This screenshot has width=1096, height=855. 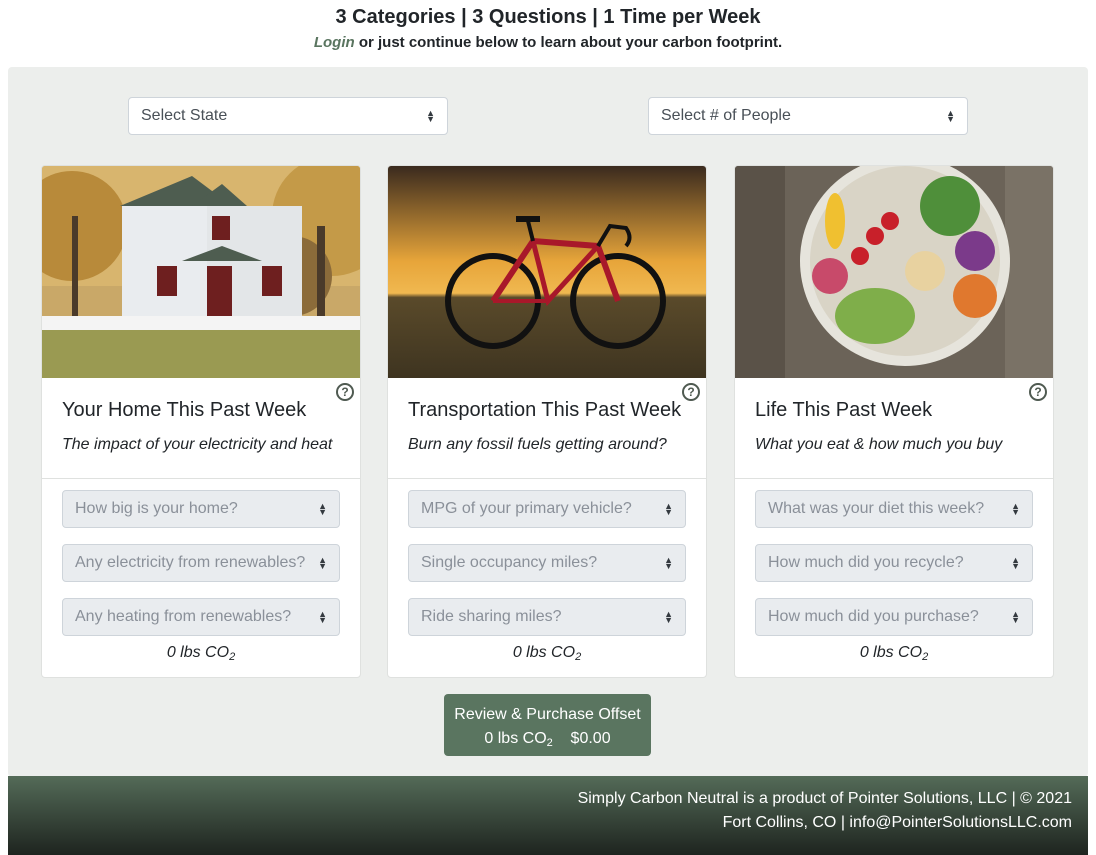 I want to click on card-title: Your Home This Past Week, so click(x=184, y=410).